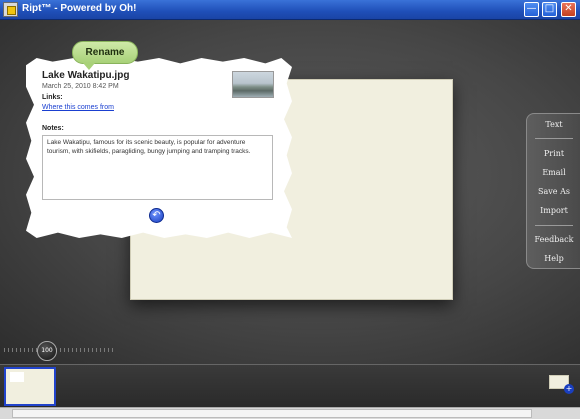 The width and height of the screenshot is (580, 419). I want to click on back-arrow-icon: ↶, so click(156, 215).